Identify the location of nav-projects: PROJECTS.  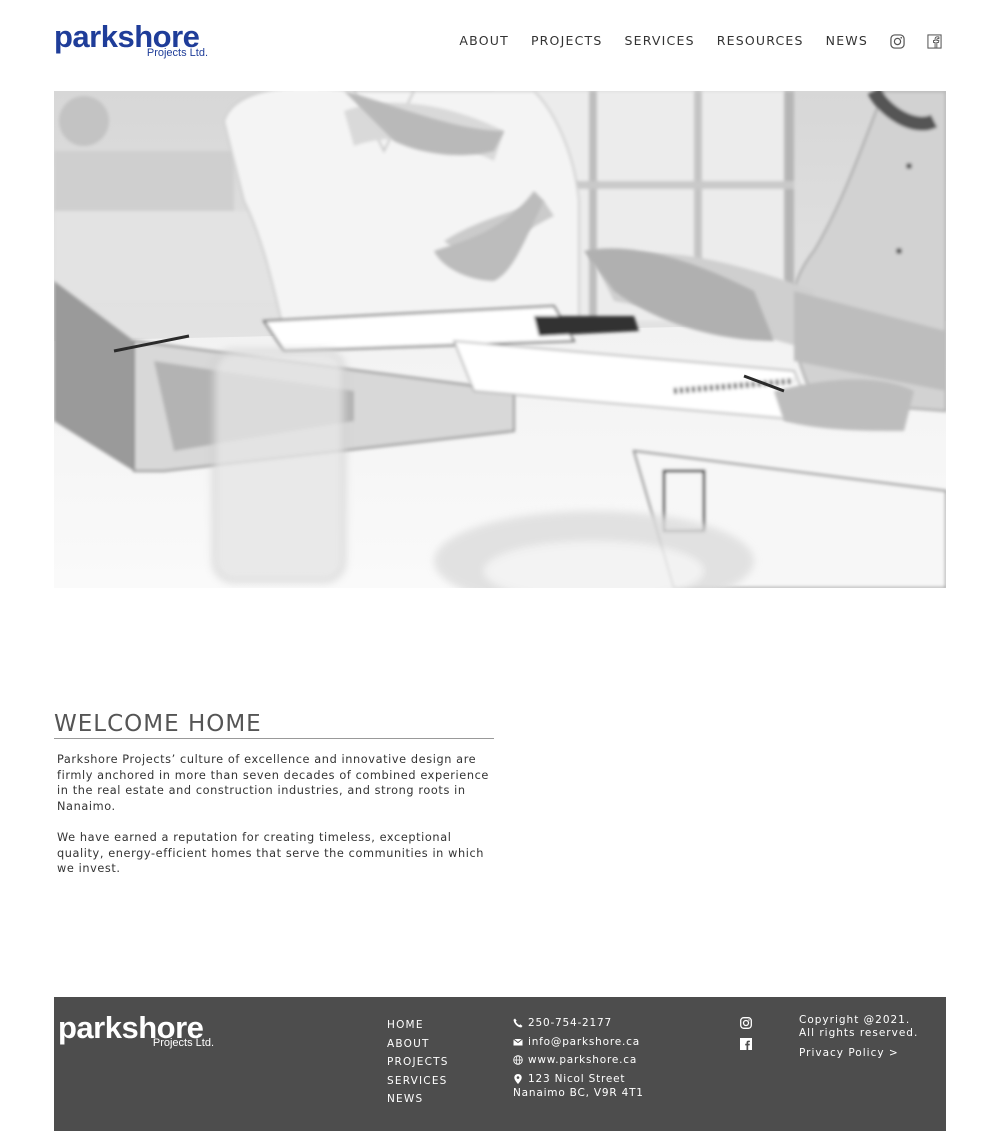
(567, 41).